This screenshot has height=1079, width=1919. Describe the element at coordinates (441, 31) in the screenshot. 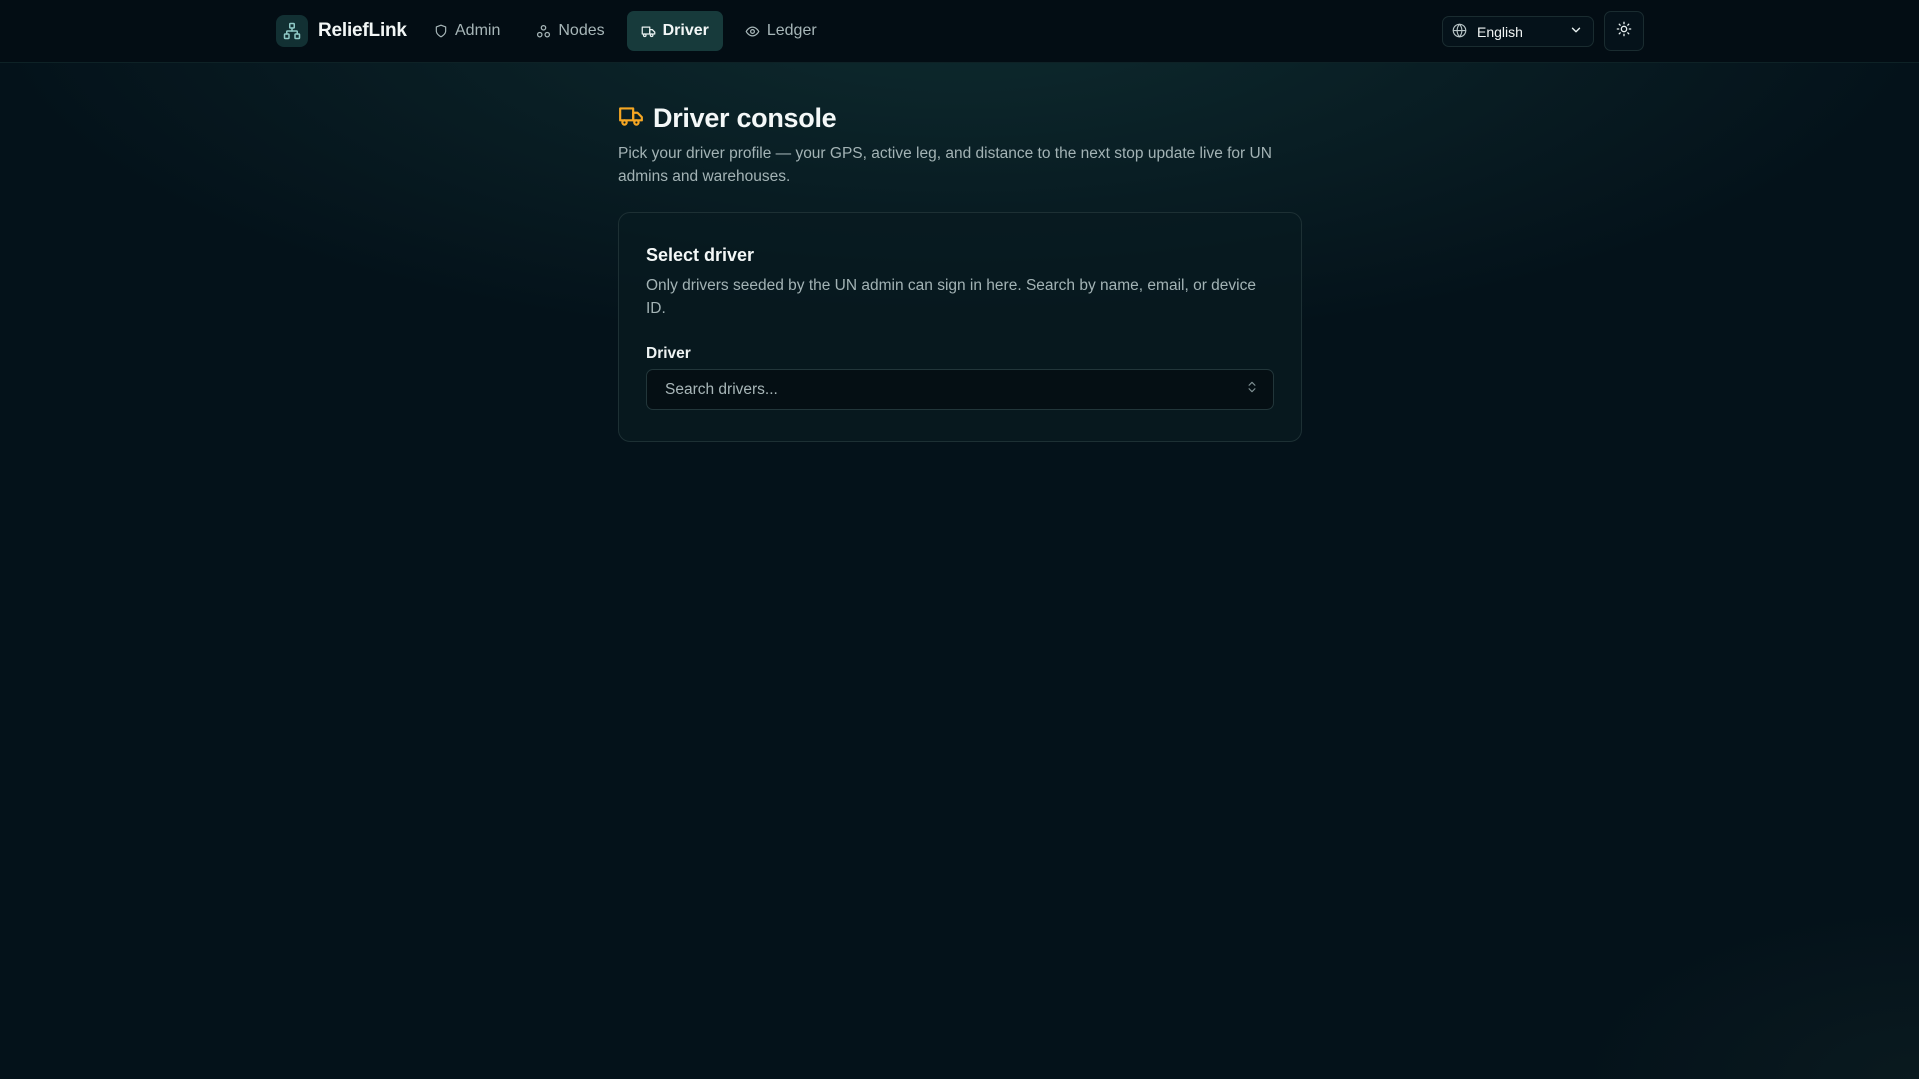

I see `shield-icon` at that location.